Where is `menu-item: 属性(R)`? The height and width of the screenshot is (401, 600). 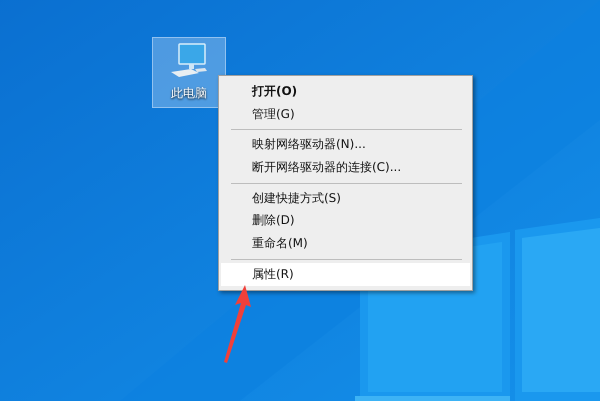
menu-item: 属性(R) is located at coordinates (345, 274).